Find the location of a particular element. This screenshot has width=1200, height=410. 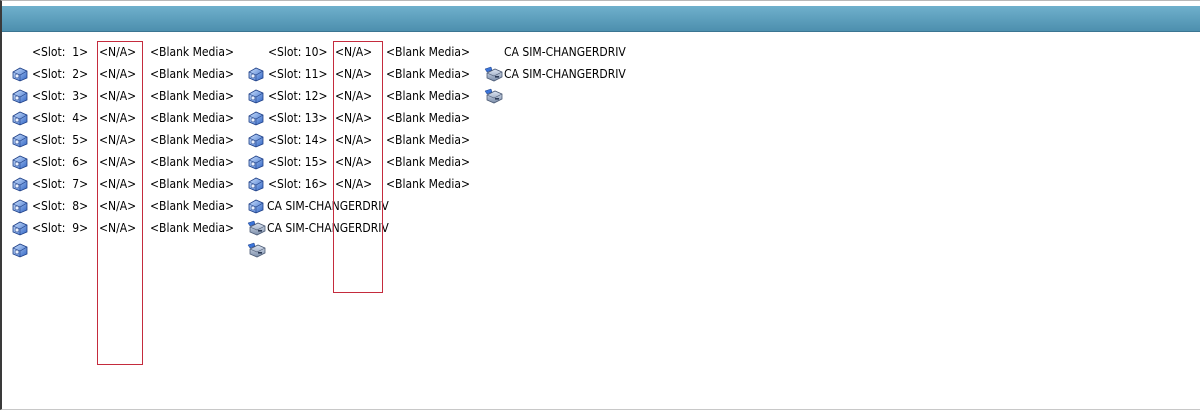

slot-number: <Slot: 15> is located at coordinates (298, 162).